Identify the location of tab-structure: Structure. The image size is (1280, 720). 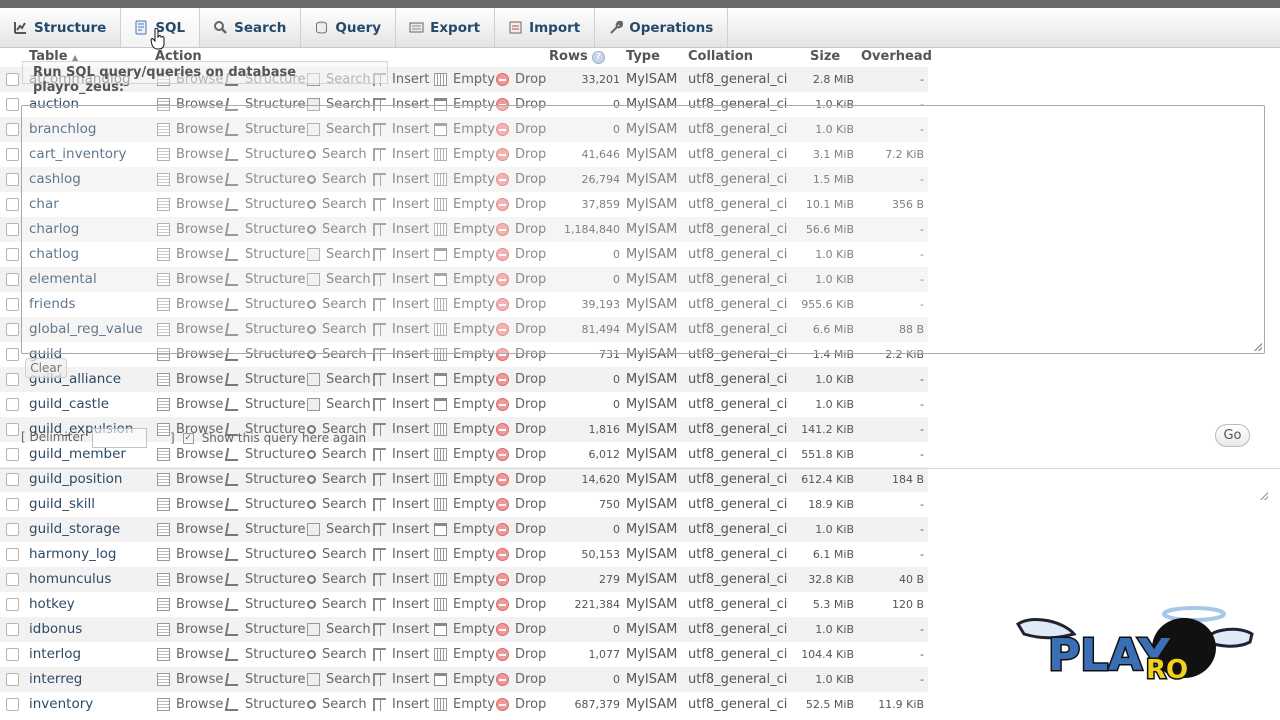
(61, 27).